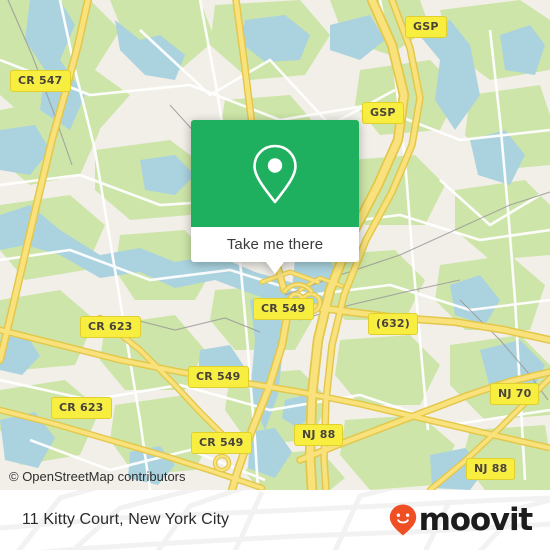 This screenshot has width=550, height=550. What do you see at coordinates (393, 324) in the screenshot?
I see `road-shield: (632)` at bounding box center [393, 324].